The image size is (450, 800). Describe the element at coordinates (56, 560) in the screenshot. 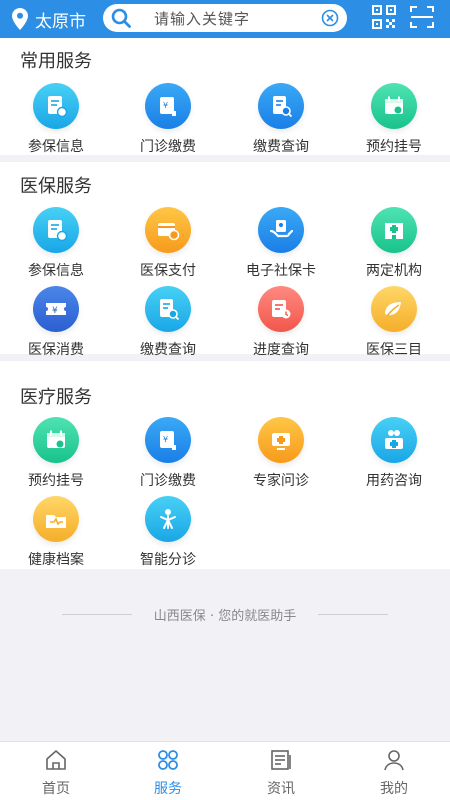

I see `service-label: 健康档案` at that location.